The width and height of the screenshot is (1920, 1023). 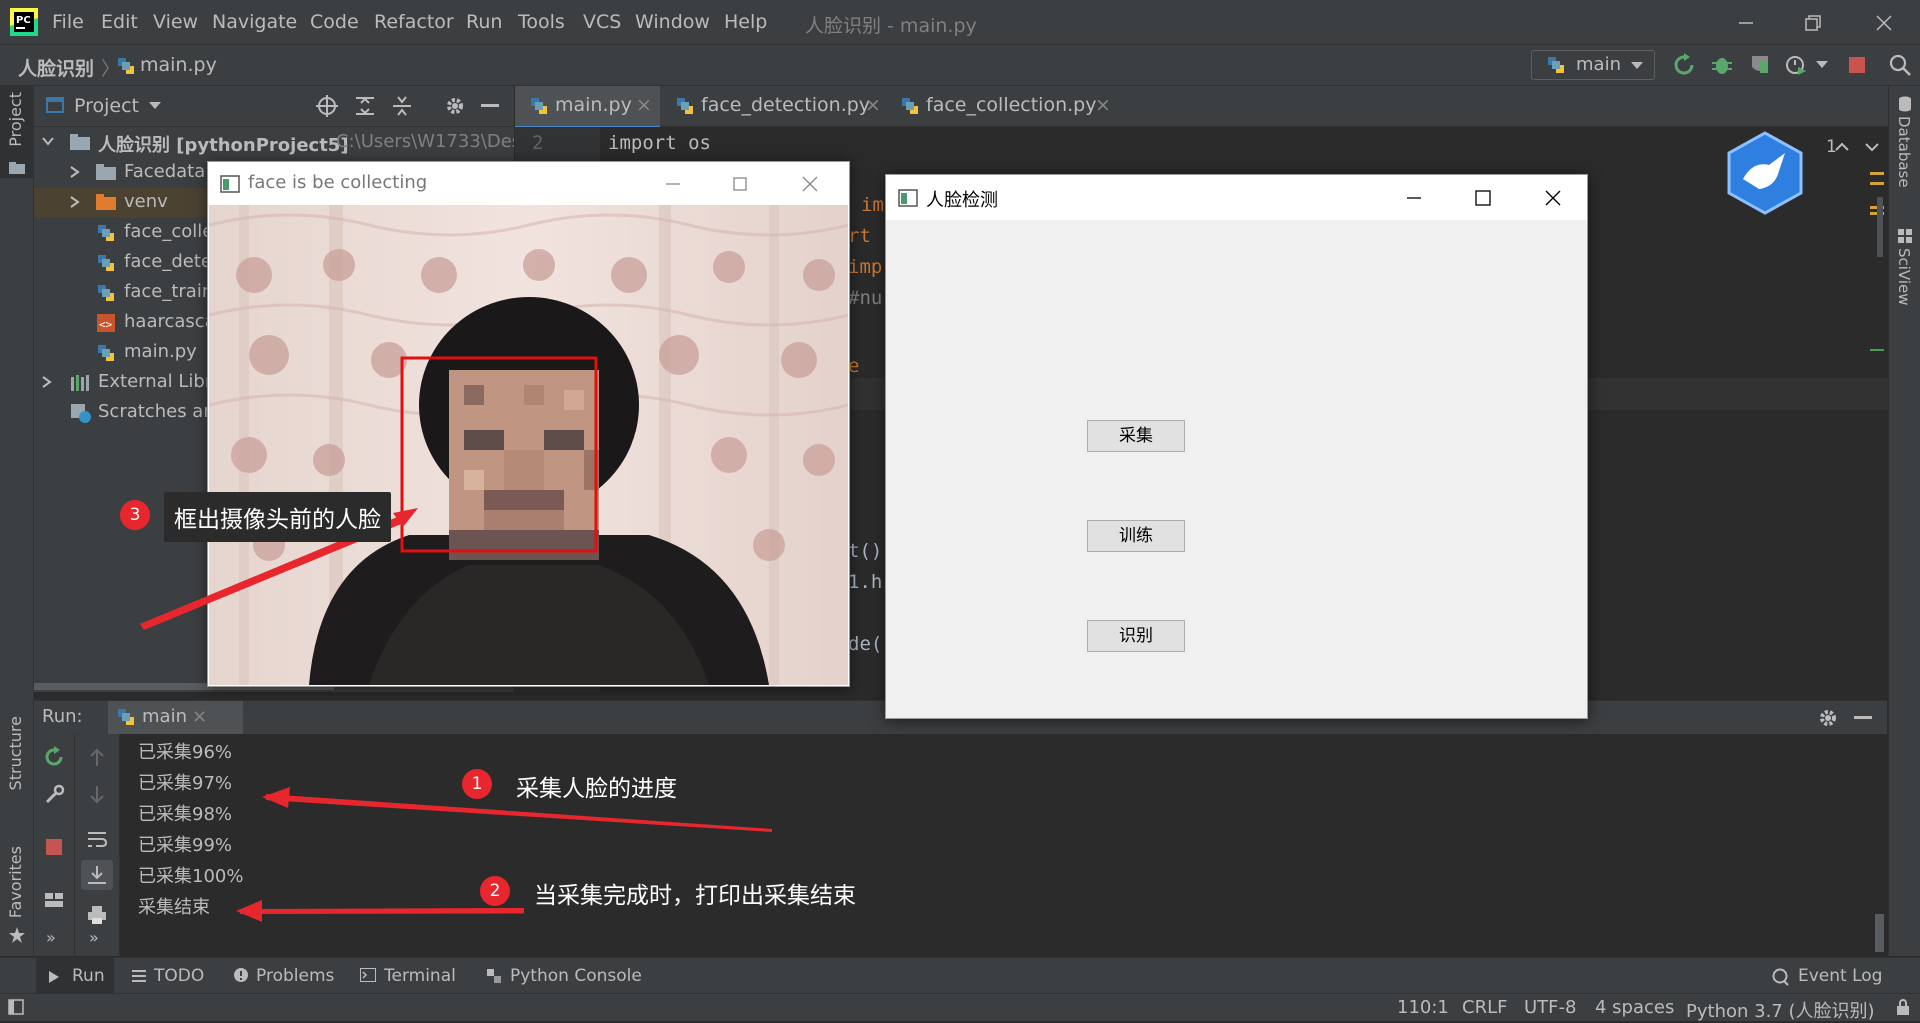 What do you see at coordinates (1002, 106) in the screenshot?
I see `tab-face-collection-py: face_collection.py ×` at bounding box center [1002, 106].